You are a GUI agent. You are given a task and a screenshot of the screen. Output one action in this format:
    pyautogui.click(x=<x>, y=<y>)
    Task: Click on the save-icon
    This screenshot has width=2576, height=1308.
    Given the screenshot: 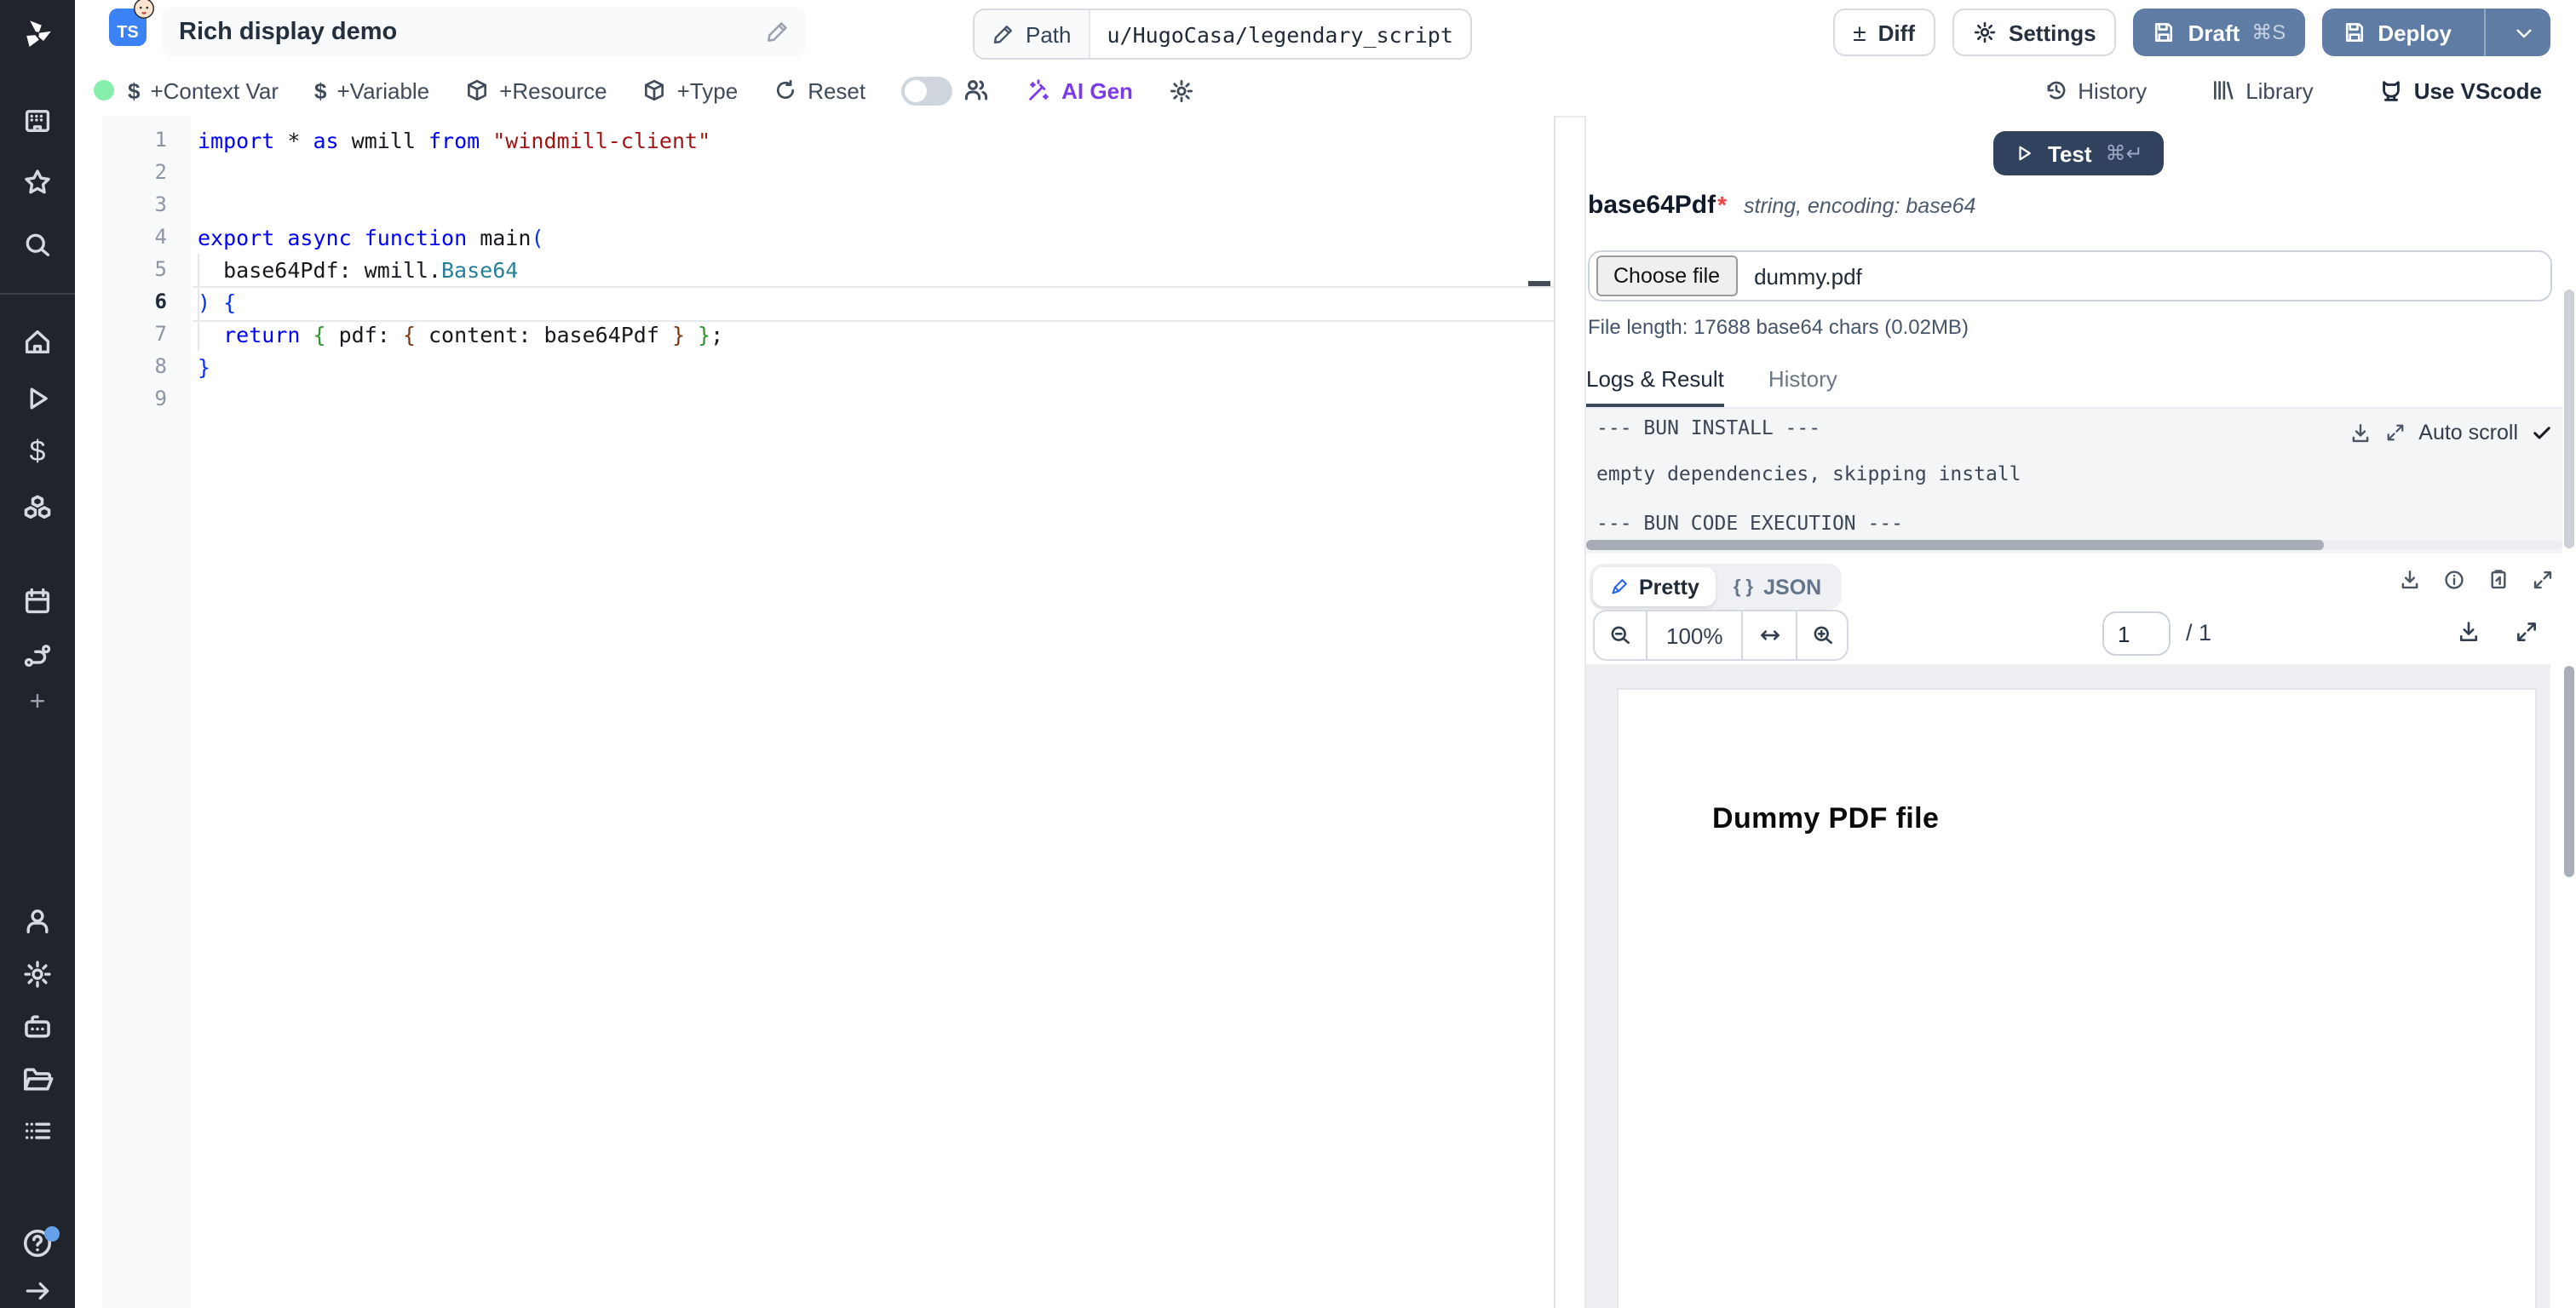 What is the action you would take?
    pyautogui.click(x=2165, y=32)
    